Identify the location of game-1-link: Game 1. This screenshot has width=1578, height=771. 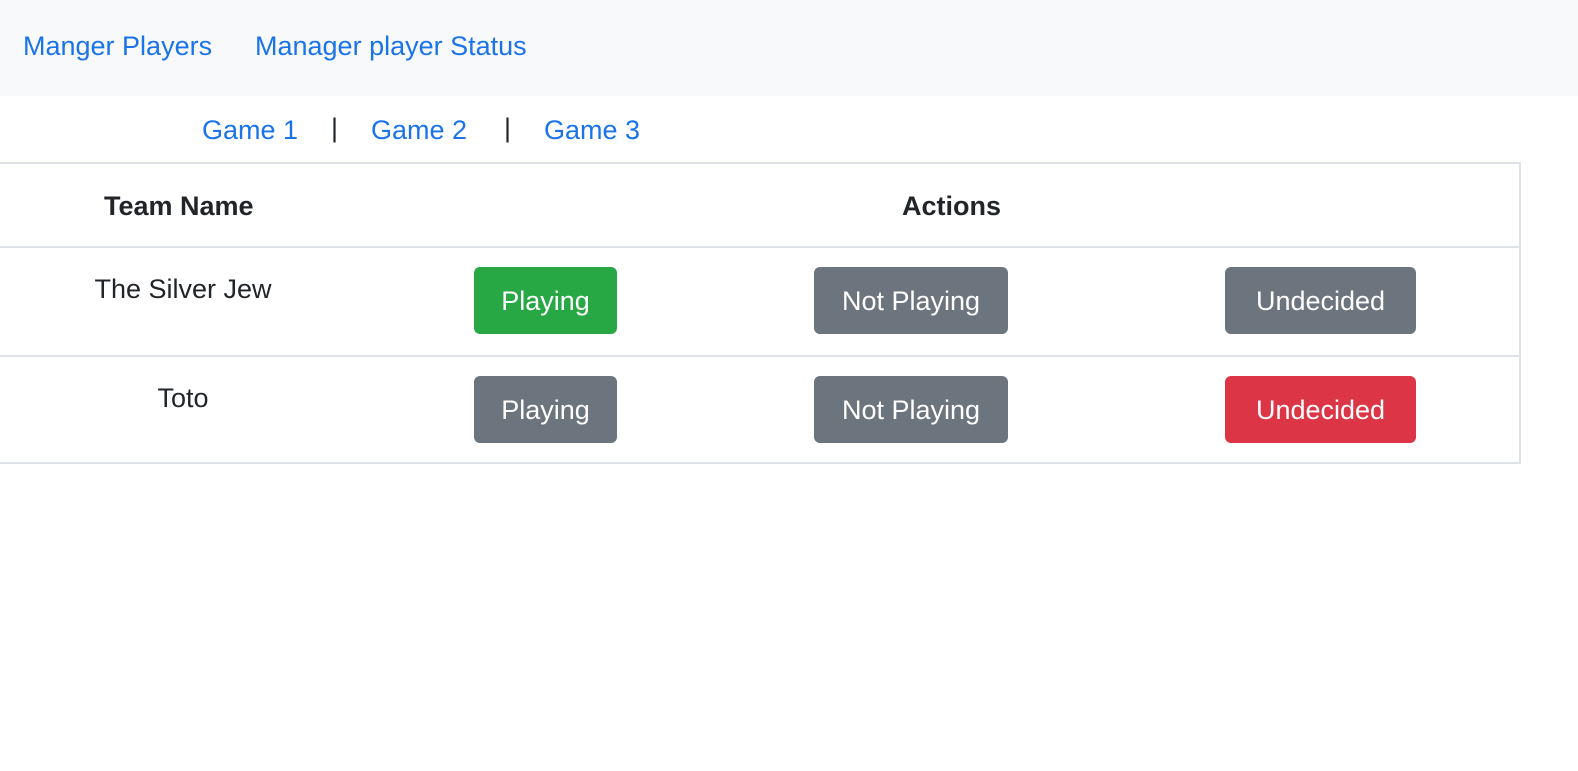
(250, 130).